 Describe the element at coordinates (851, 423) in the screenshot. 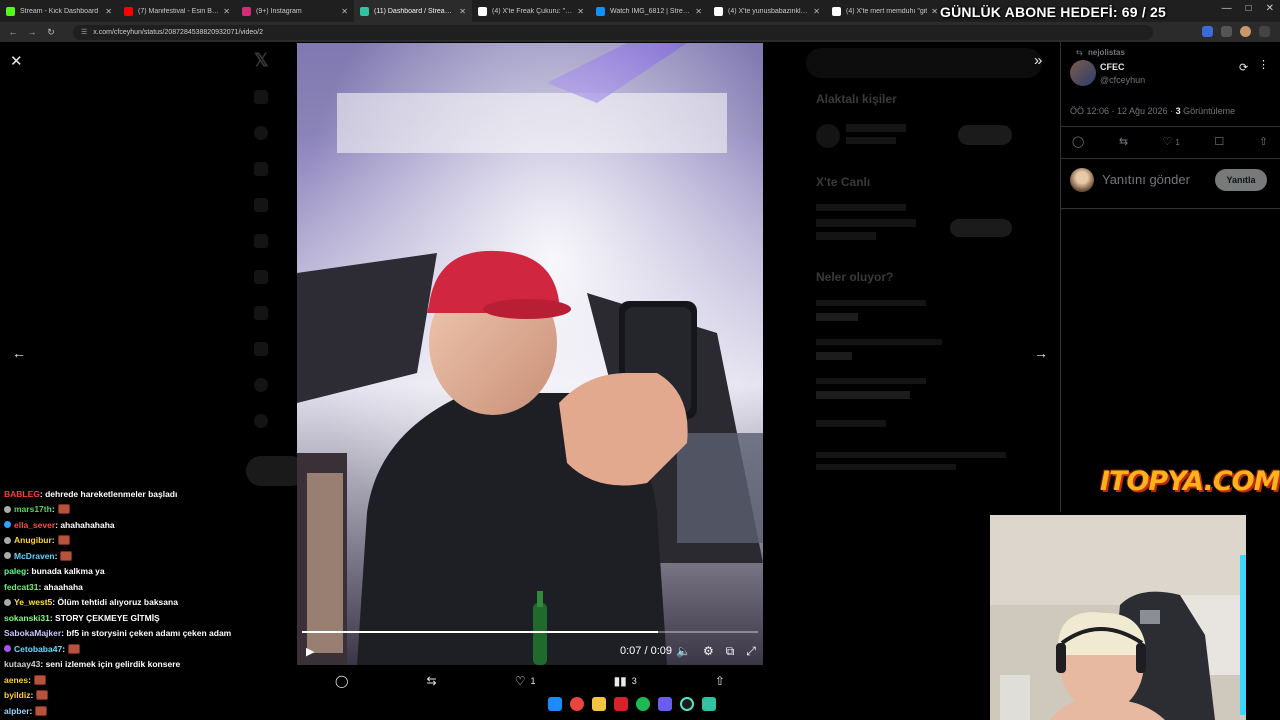

I see `show-more-link` at that location.